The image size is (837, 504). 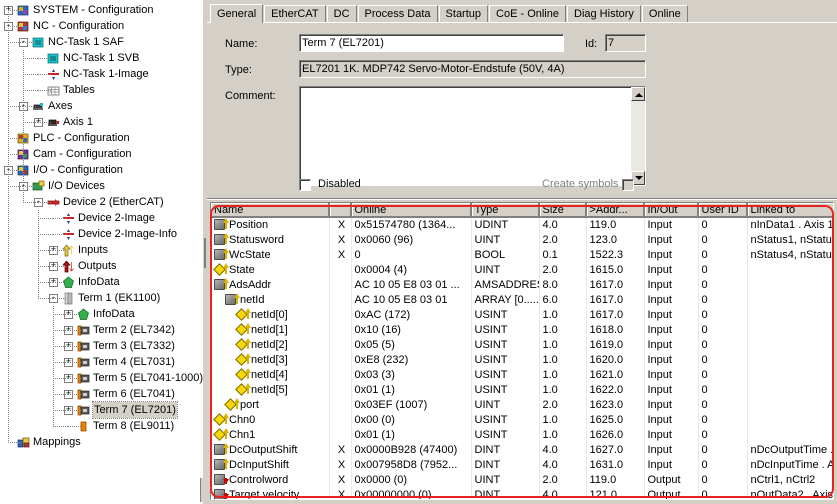 What do you see at coordinates (103, 378) in the screenshot?
I see `tree-item-term-5-el7041-1000: +Term 5 (EL7041-1000)` at bounding box center [103, 378].